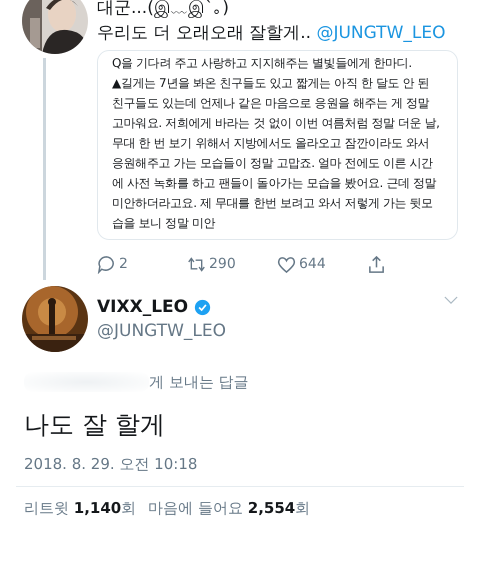 This screenshot has height=570, width=480. I want to click on action-count: 644, so click(312, 264).